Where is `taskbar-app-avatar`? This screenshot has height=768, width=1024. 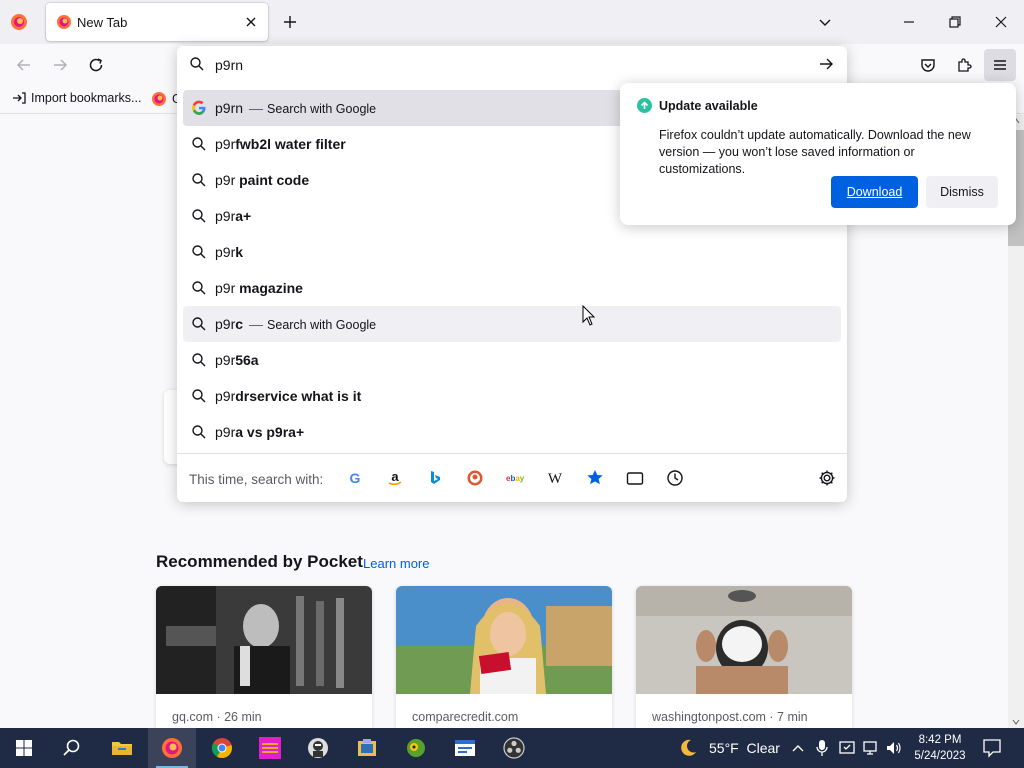 taskbar-app-avatar is located at coordinates (318, 748).